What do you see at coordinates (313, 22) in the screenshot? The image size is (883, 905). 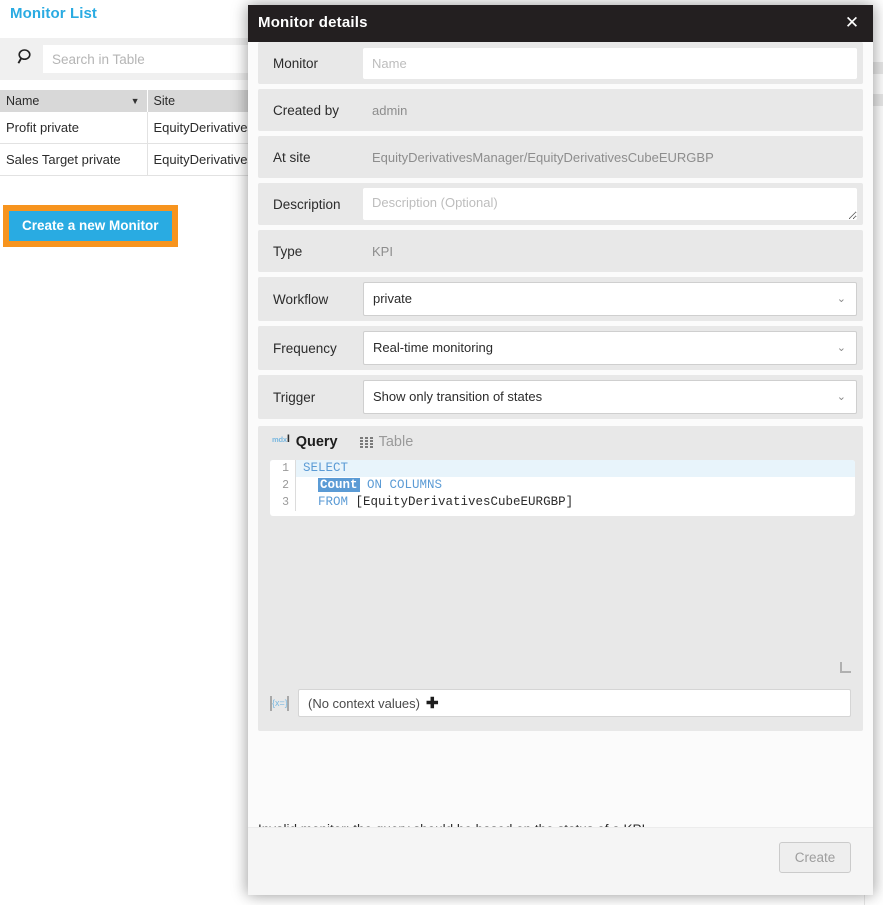 I see `dialog-title: Monitor details` at bounding box center [313, 22].